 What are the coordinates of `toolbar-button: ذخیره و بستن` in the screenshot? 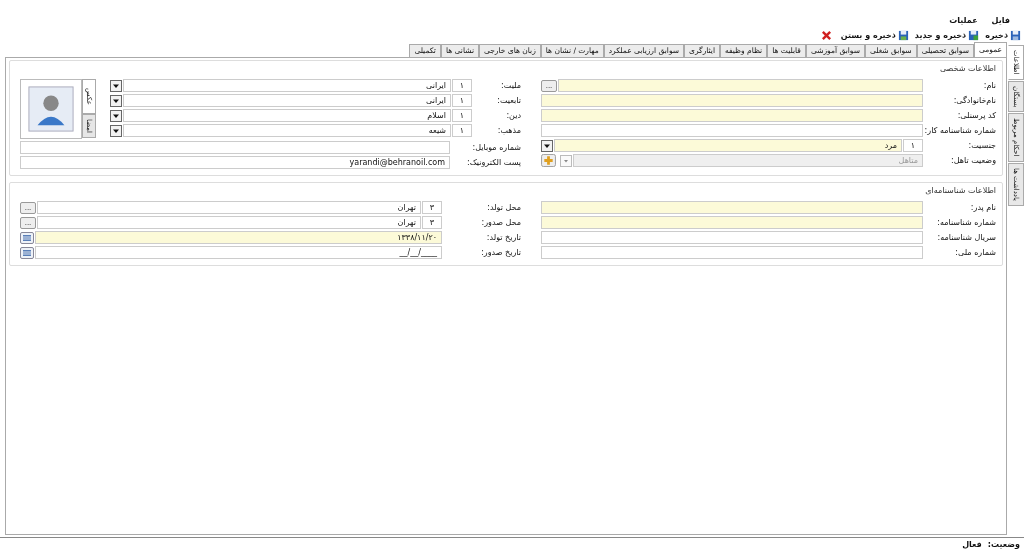 It's located at (874, 35).